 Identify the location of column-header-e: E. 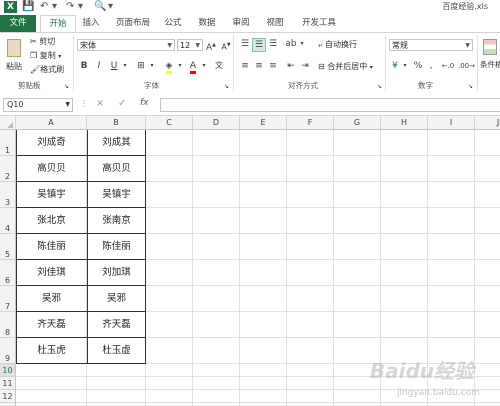
(263, 123).